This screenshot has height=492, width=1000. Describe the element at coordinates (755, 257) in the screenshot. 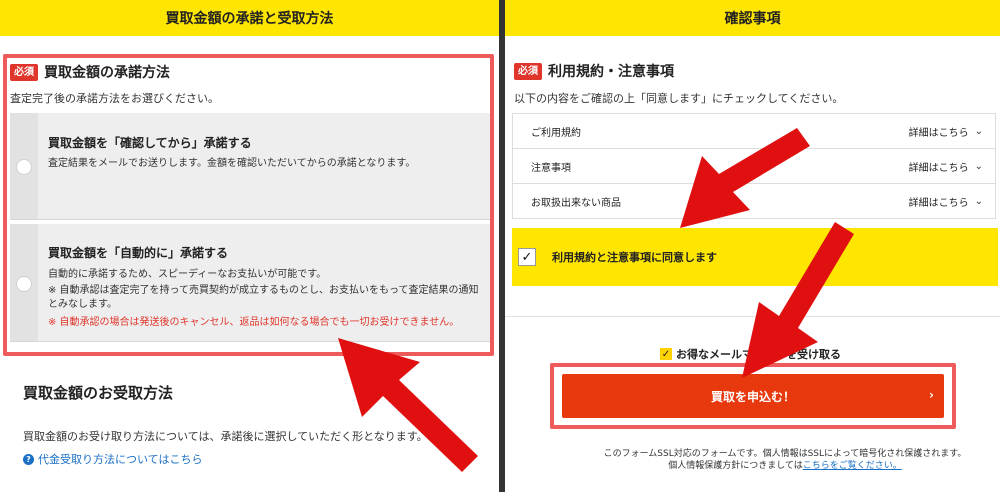

I see `agree-terms-checkbox-row: ✓ 利用規約と注意事項に同意します` at that location.